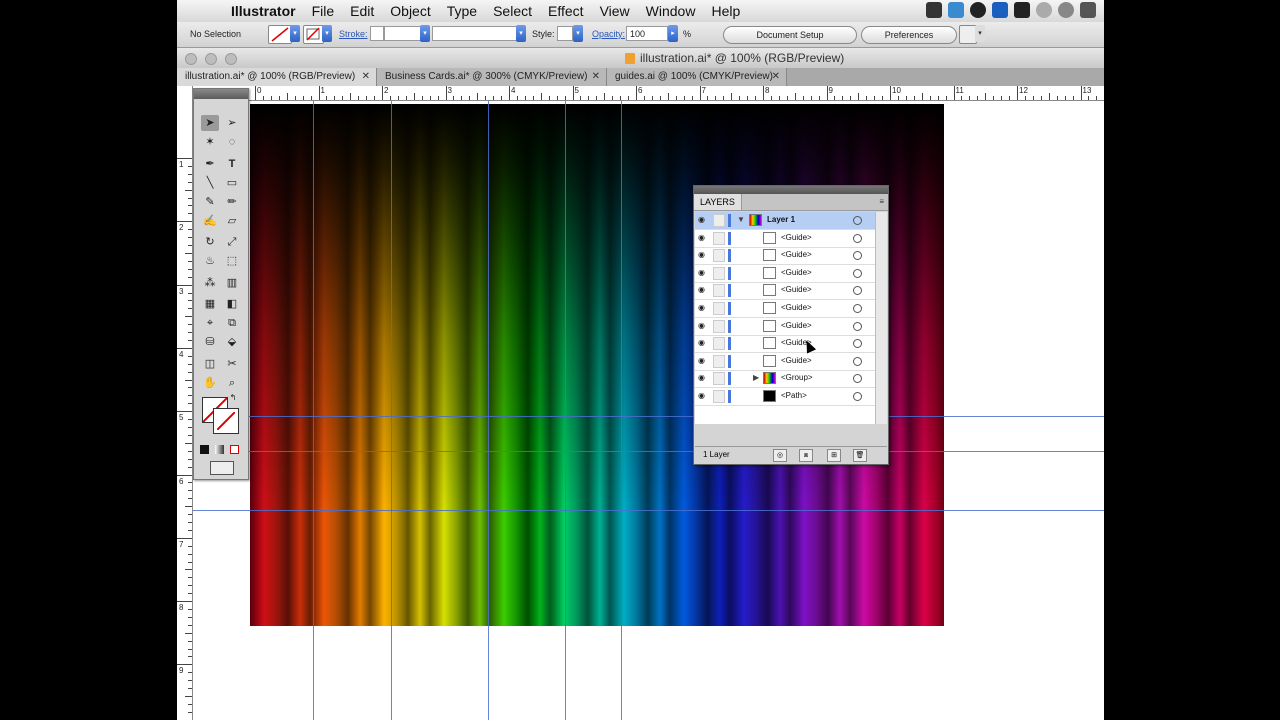 Image resolution: width=1280 pixels, height=720 pixels. What do you see at coordinates (231, 59) in the screenshot?
I see `zoom-window-button` at bounding box center [231, 59].